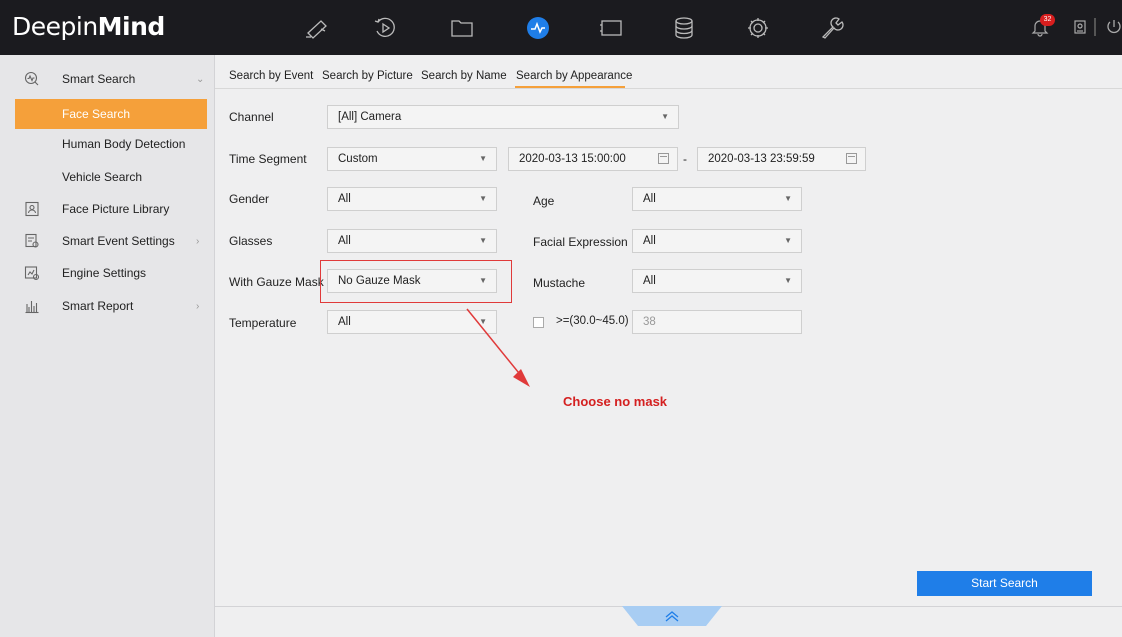  Describe the element at coordinates (464, 76) in the screenshot. I see `tab-search-by-name: Search by Name` at that location.